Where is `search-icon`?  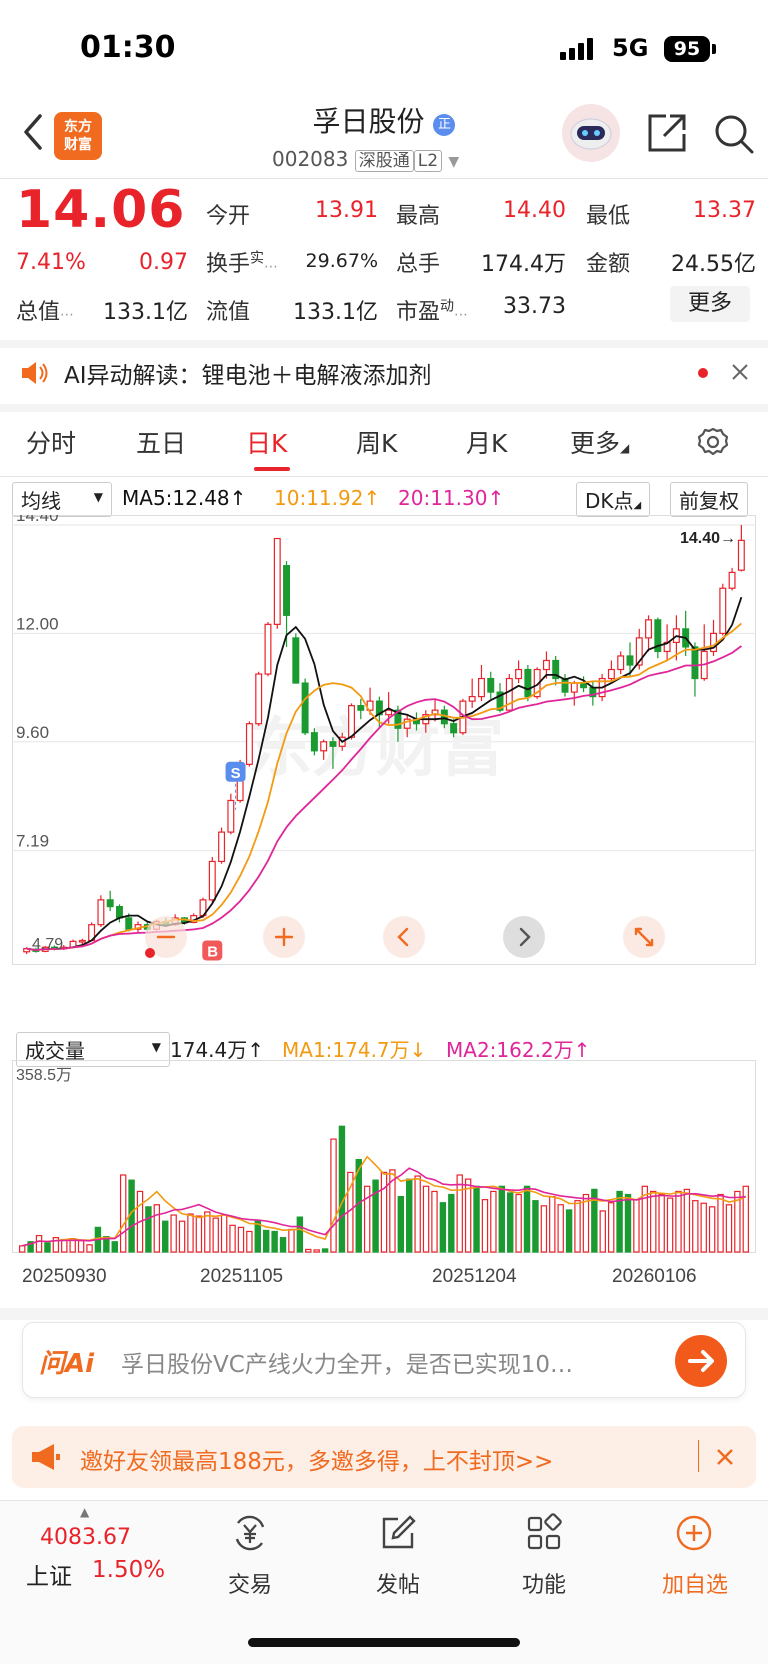
search-icon is located at coordinates (734, 134).